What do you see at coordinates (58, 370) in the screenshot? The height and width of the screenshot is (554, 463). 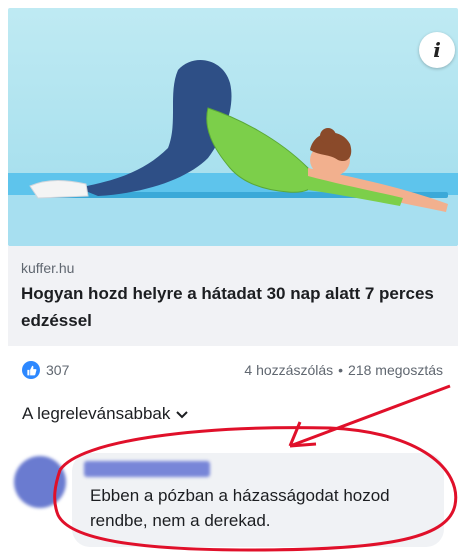 I see `reactions-count: 307` at bounding box center [58, 370].